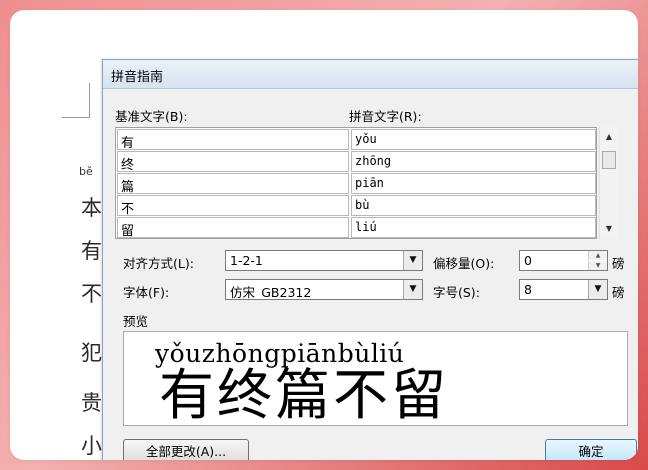 This screenshot has height=470, width=648. Describe the element at coordinates (464, 263) in the screenshot. I see `offset-label: 偏移量(O):` at that location.